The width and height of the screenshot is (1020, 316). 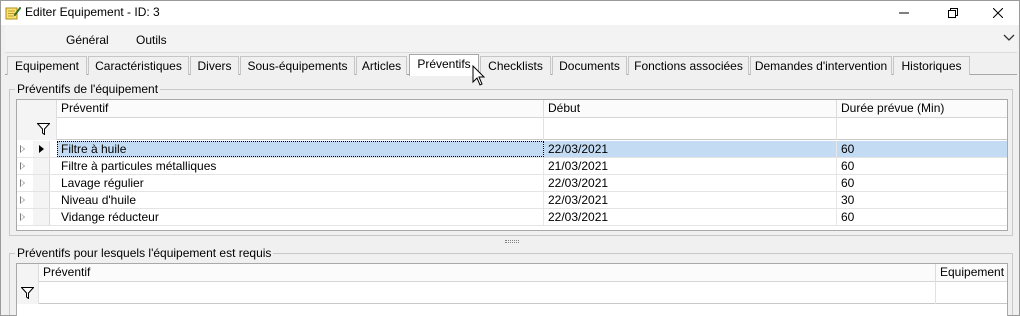 I want to click on tab-equipement: Equipement, so click(x=47, y=65).